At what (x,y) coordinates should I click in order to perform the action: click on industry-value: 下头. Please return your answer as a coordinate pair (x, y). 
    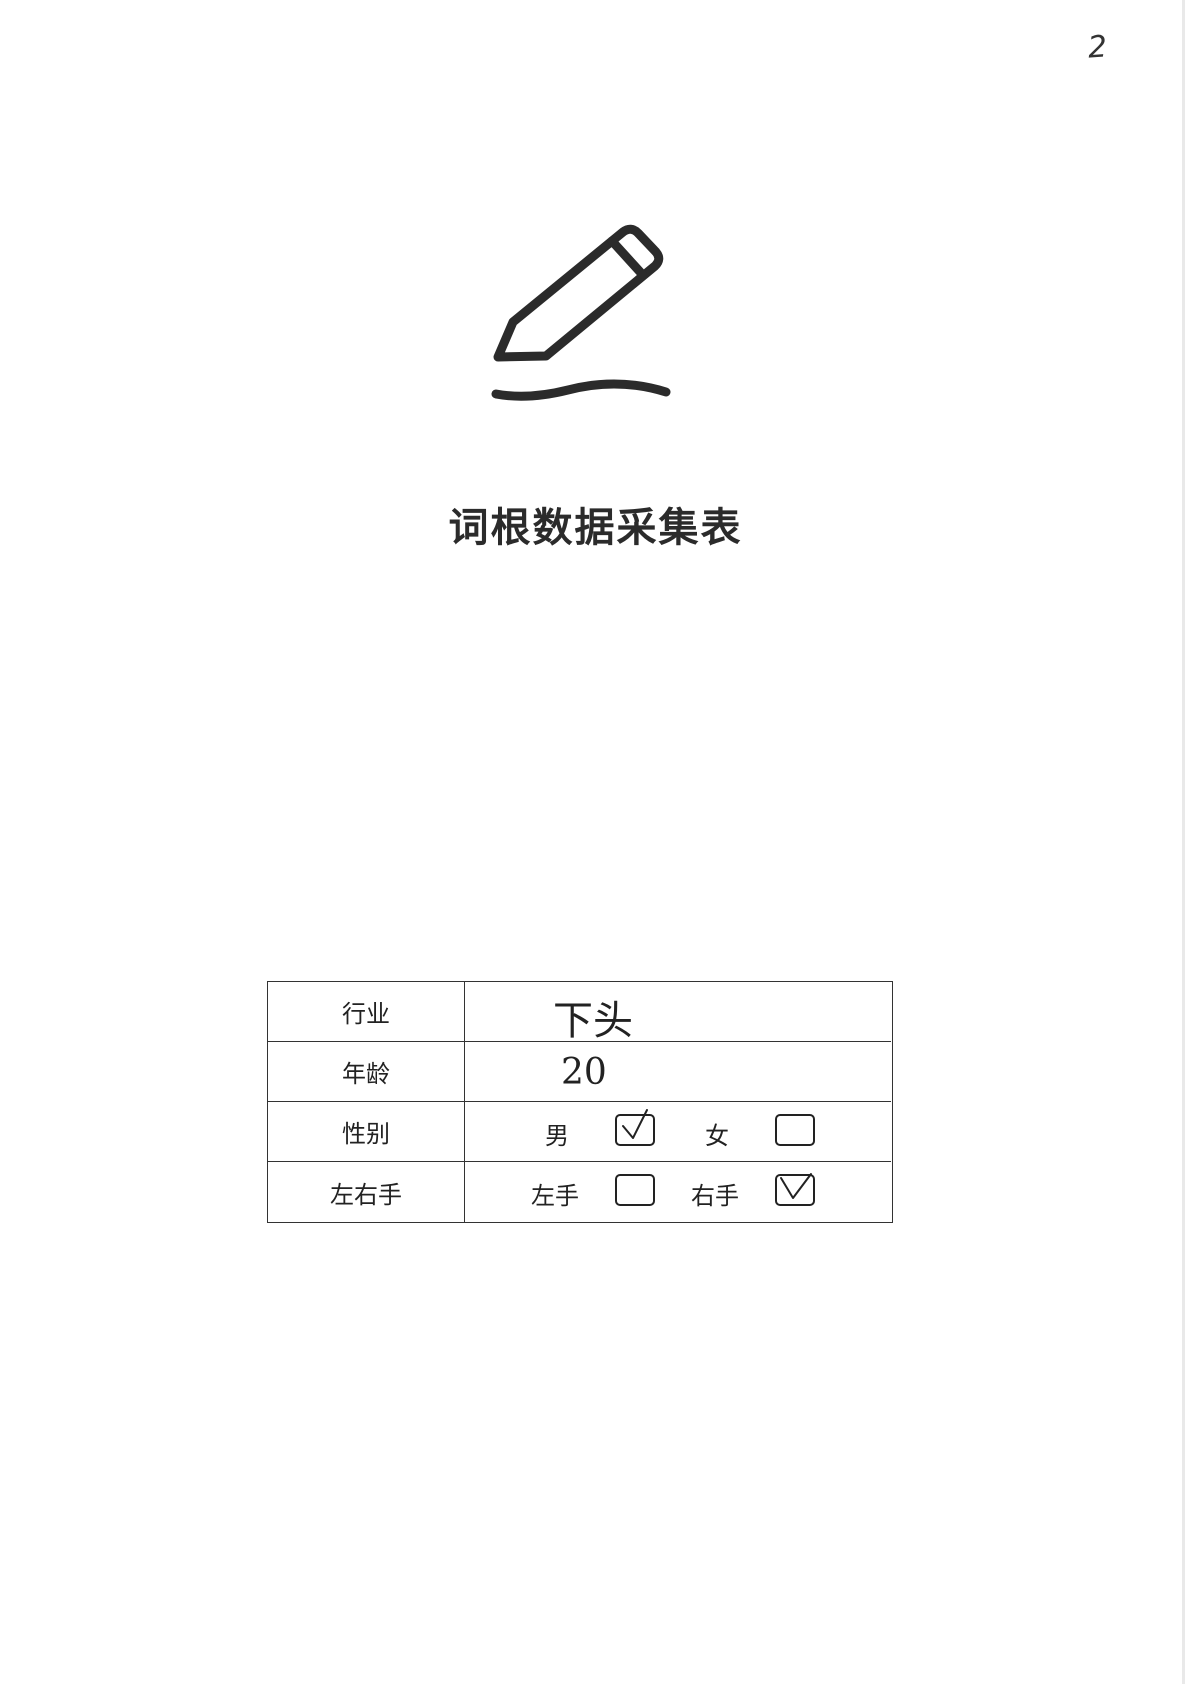
    Looking at the image, I should click on (593, 1021).